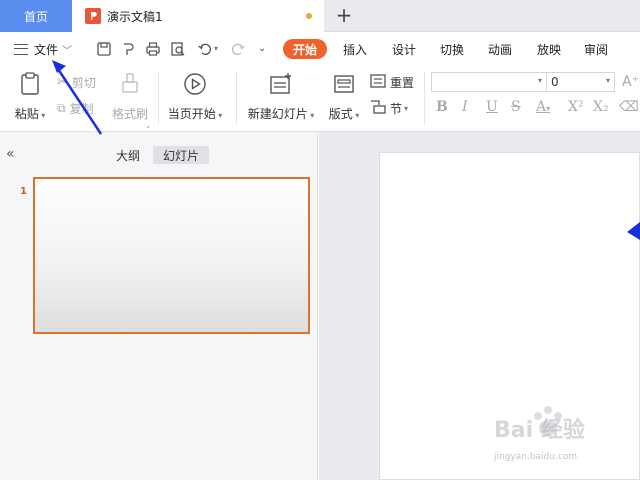  What do you see at coordinates (344, 85) in the screenshot?
I see `layout-icon` at bounding box center [344, 85].